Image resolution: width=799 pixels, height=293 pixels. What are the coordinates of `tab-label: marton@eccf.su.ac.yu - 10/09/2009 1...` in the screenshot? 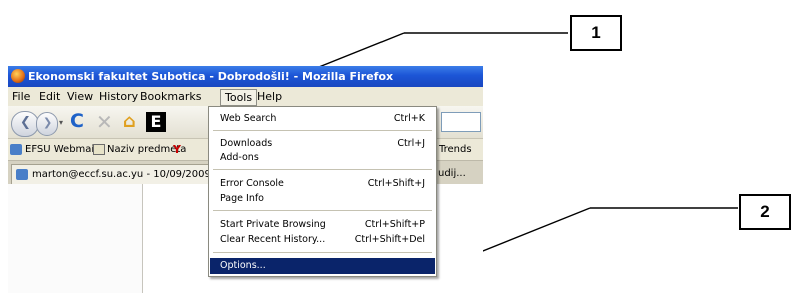 It's located at (128, 174).